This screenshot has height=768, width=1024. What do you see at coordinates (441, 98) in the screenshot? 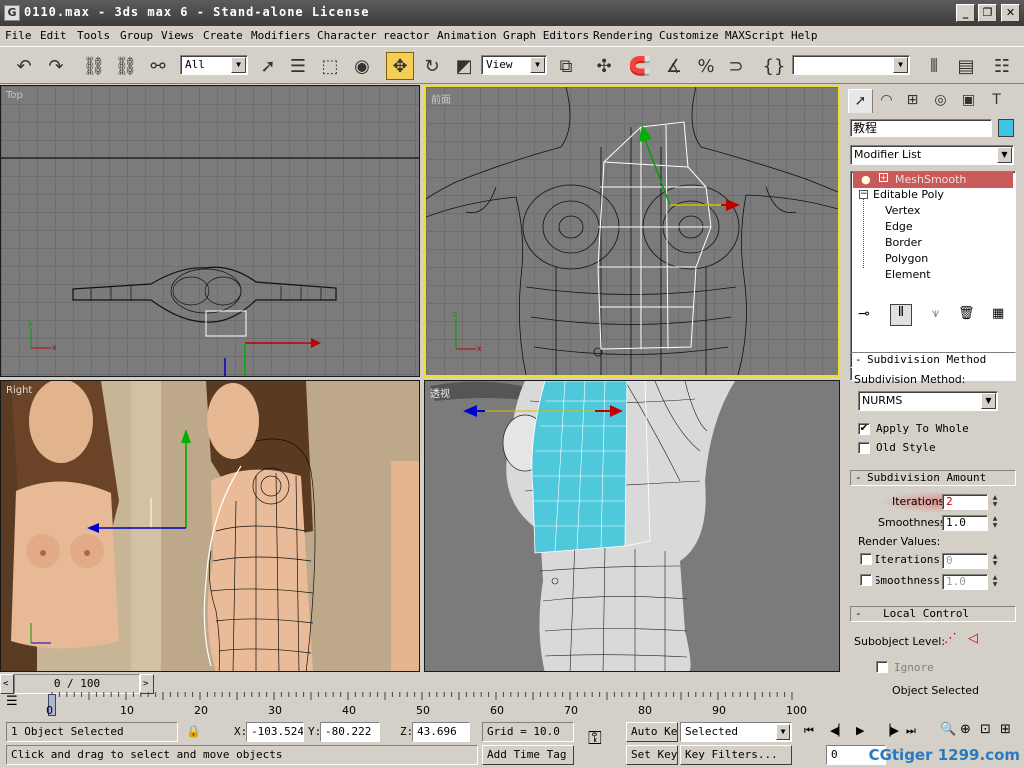
I see `viewport-label: 前面` at bounding box center [441, 98].